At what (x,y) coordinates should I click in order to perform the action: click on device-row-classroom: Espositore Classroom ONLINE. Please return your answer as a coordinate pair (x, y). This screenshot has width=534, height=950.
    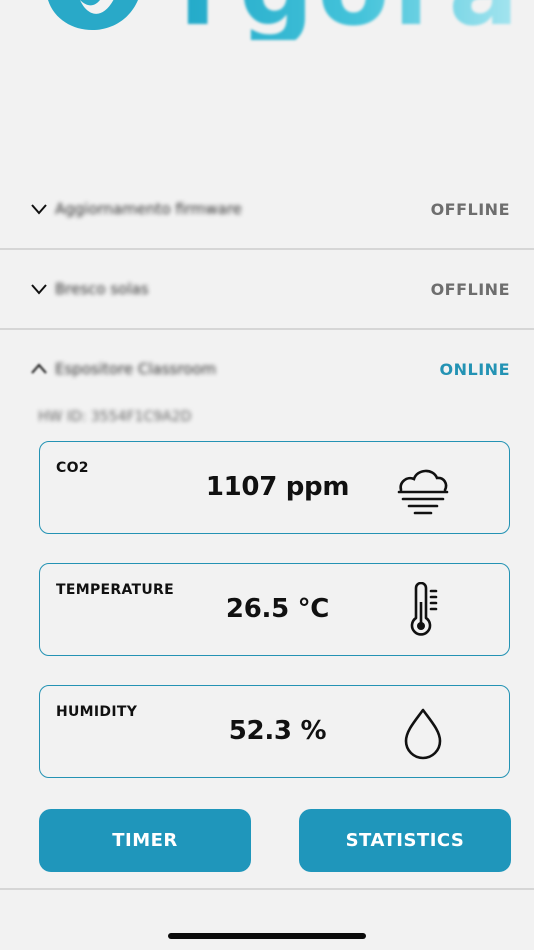
    Looking at the image, I should click on (267, 370).